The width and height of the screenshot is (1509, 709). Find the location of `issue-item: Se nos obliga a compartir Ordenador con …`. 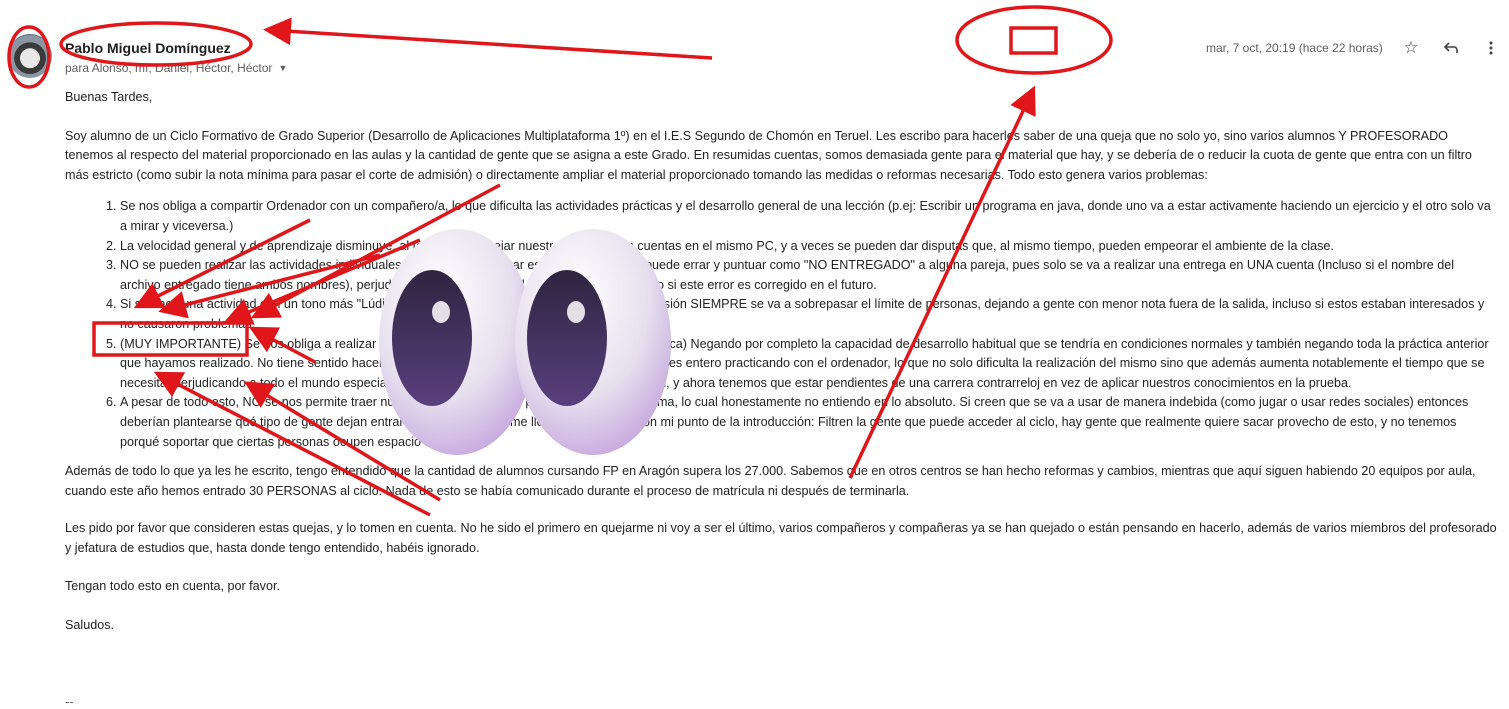

issue-item: Se nos obliga a compartir Ordenador con … is located at coordinates (808, 216).